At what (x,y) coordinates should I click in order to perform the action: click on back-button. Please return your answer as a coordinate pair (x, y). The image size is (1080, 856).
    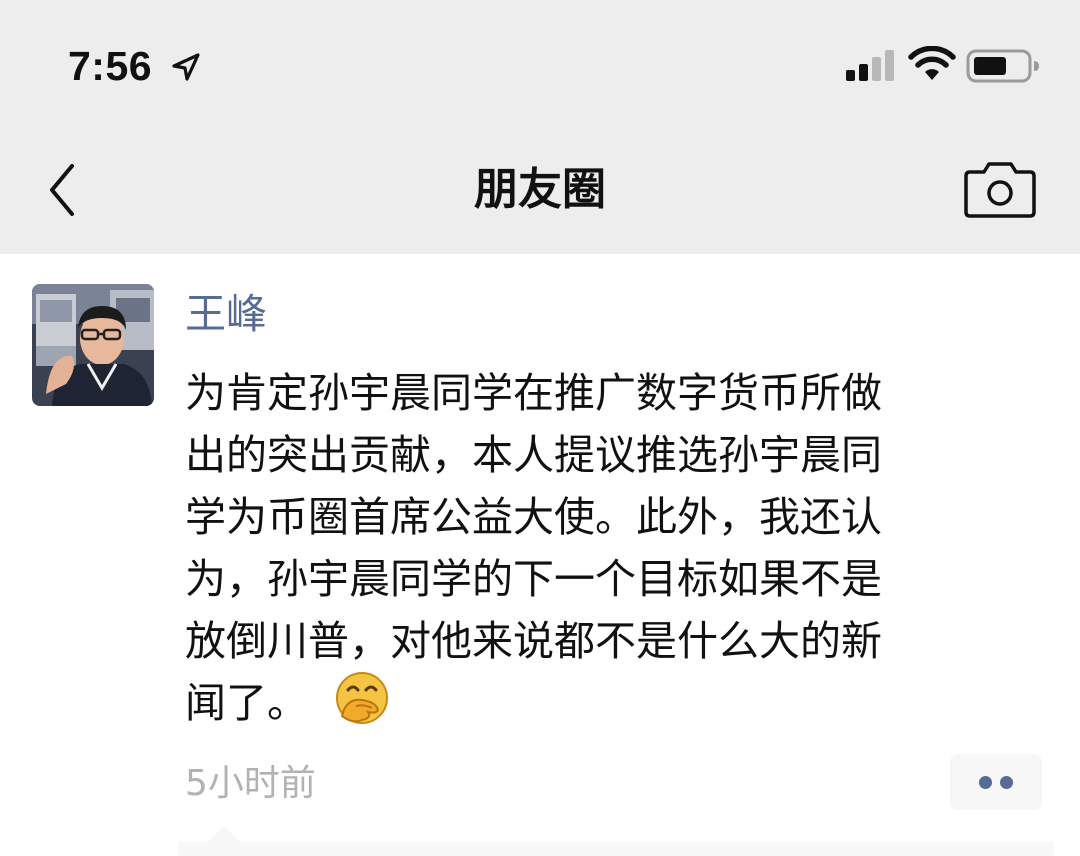
    Looking at the image, I should click on (65, 190).